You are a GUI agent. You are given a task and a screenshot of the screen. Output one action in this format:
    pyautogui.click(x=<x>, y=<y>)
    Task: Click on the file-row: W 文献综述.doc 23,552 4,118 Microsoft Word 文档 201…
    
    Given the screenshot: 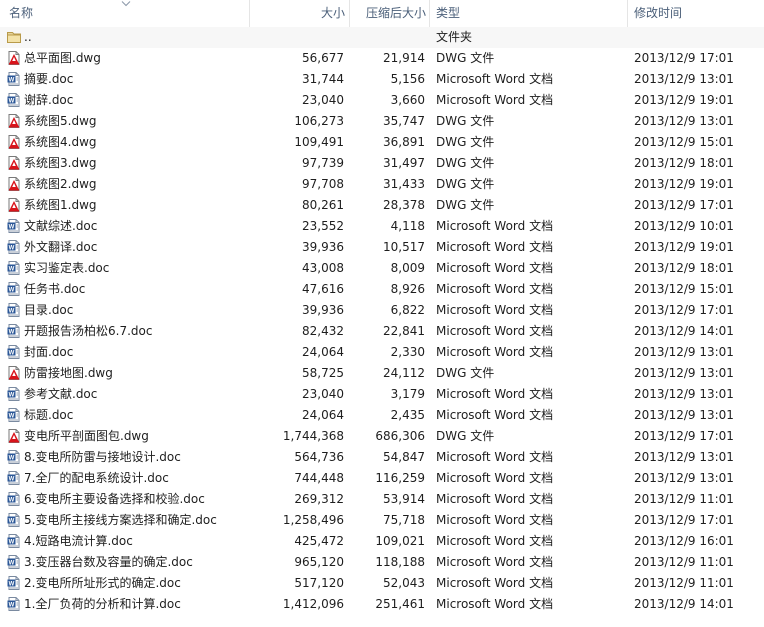 What is the action you would take?
    pyautogui.click(x=382, y=226)
    